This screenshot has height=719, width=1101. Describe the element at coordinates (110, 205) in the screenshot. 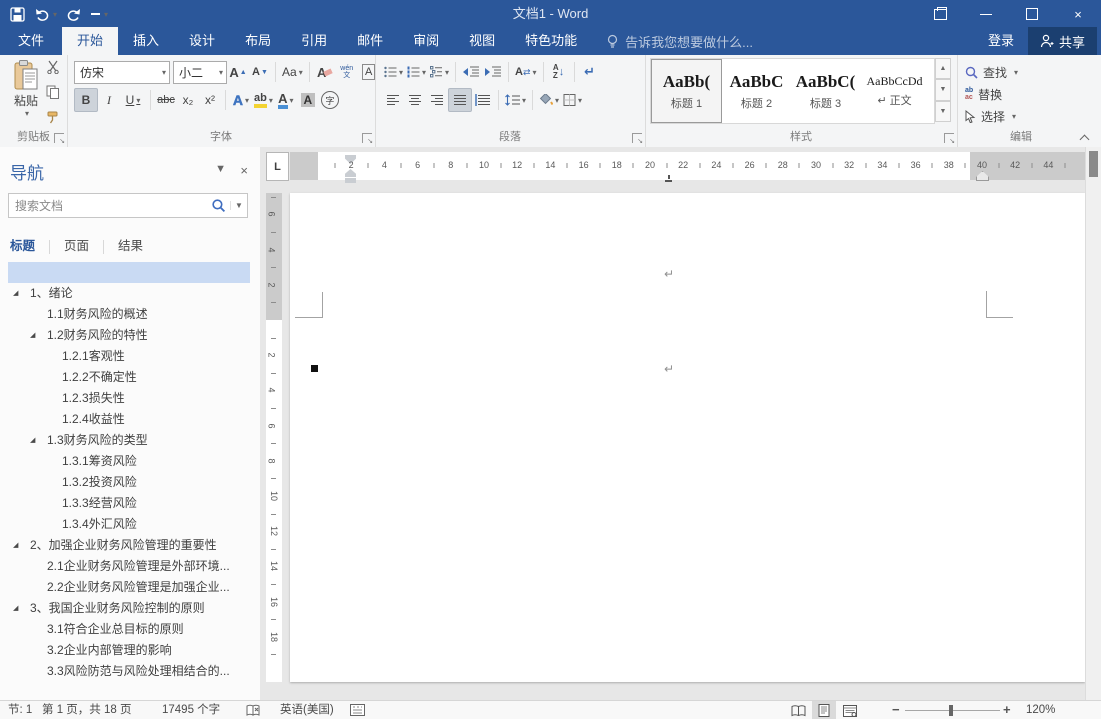

I see `search-input` at that location.